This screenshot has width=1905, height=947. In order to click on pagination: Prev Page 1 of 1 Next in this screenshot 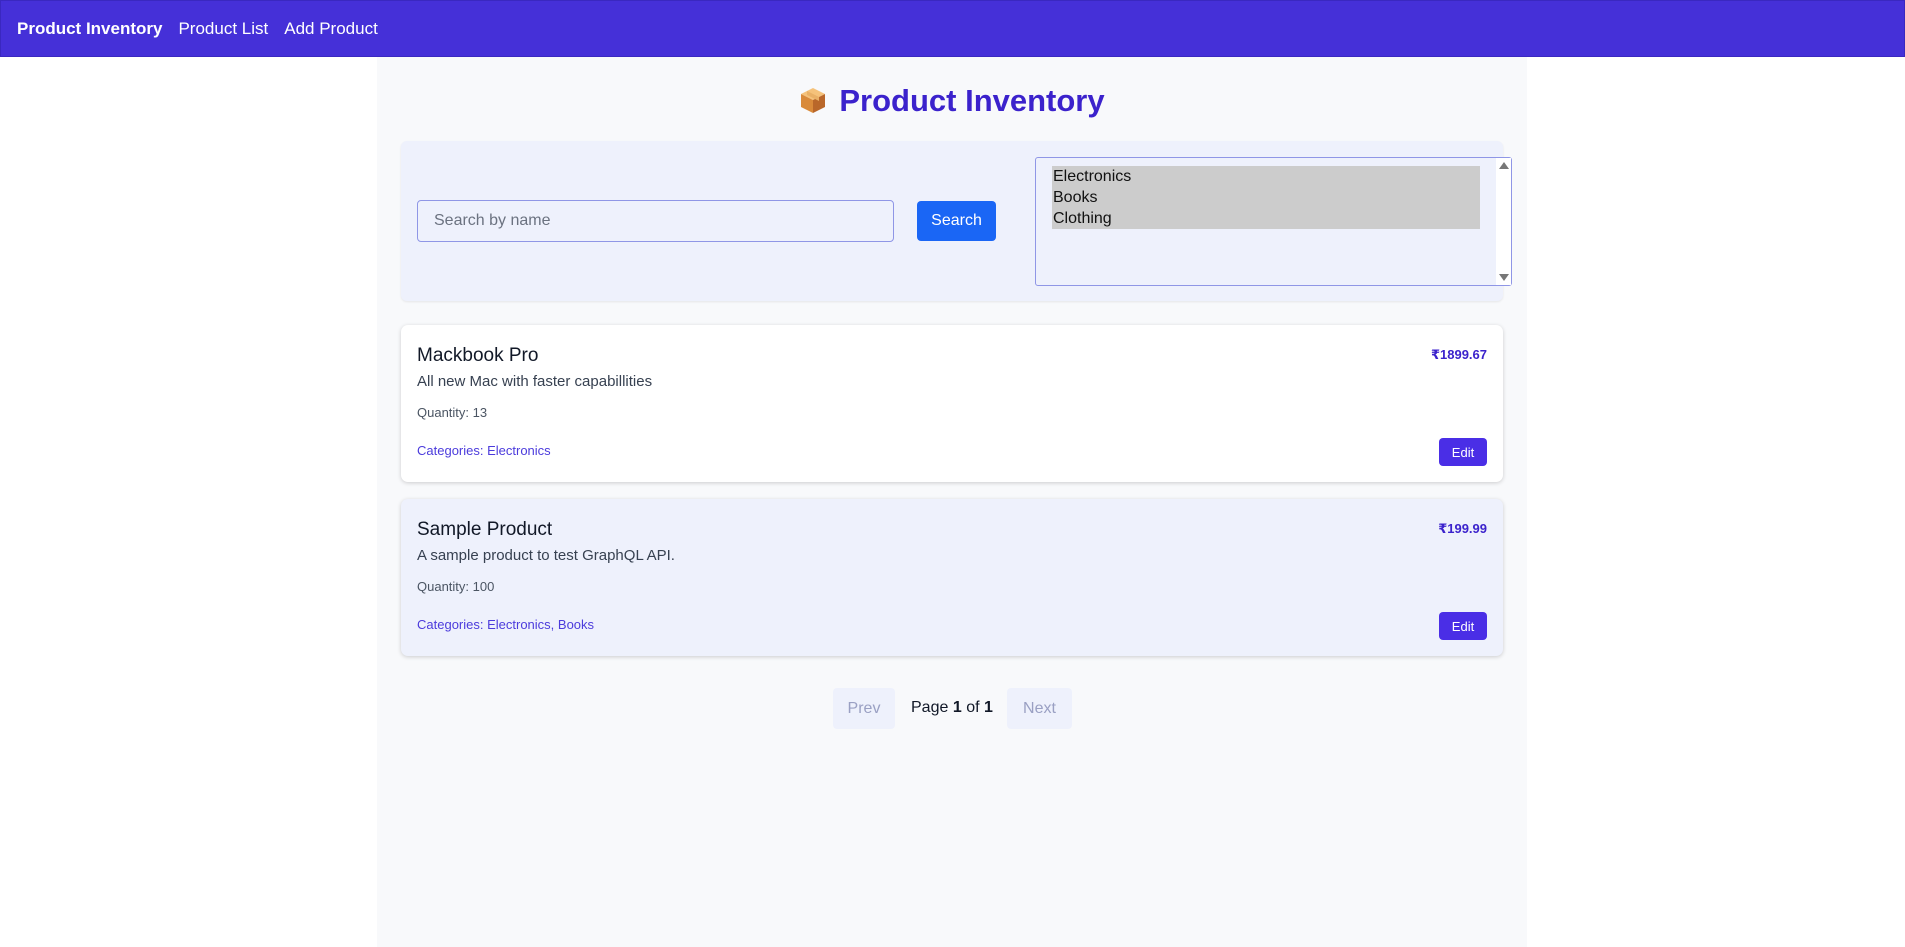, I will do `click(952, 708)`.